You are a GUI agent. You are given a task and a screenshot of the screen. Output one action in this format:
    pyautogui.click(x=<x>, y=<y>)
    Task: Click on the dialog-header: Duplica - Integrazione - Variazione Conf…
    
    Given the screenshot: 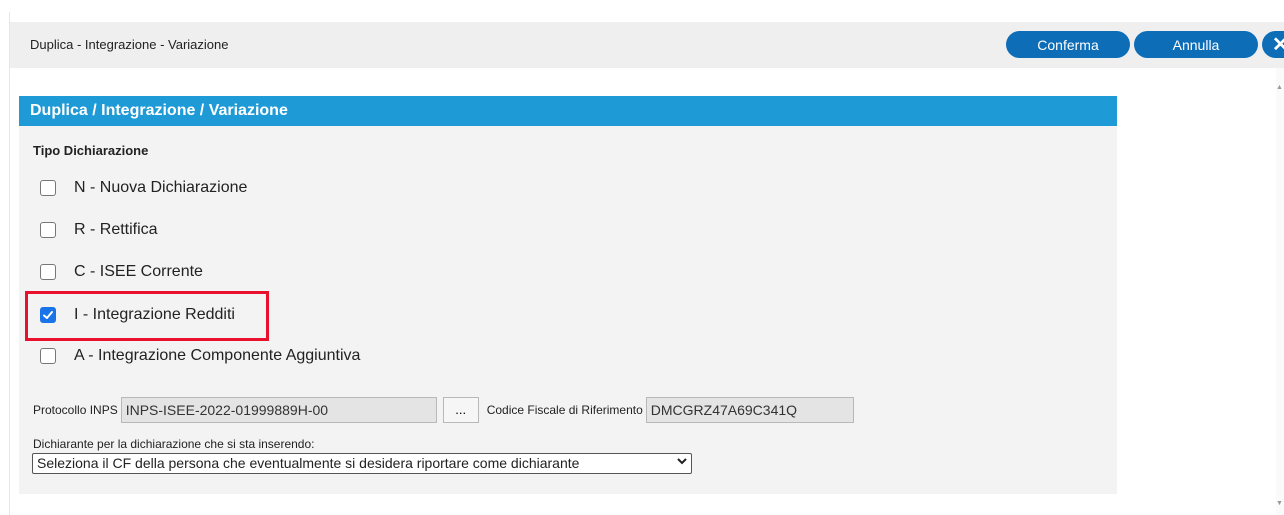 What is the action you would take?
    pyautogui.click(x=647, y=45)
    